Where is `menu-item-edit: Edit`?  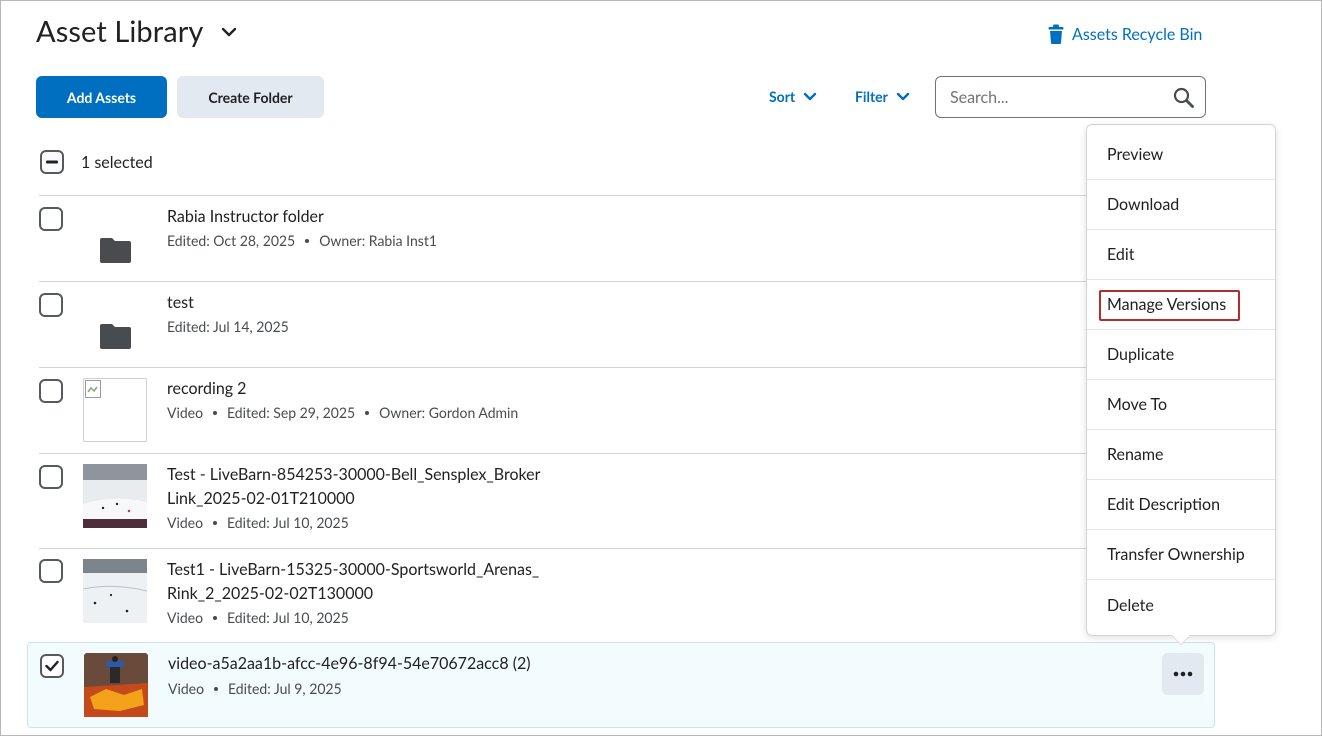 menu-item-edit: Edit is located at coordinates (1181, 255).